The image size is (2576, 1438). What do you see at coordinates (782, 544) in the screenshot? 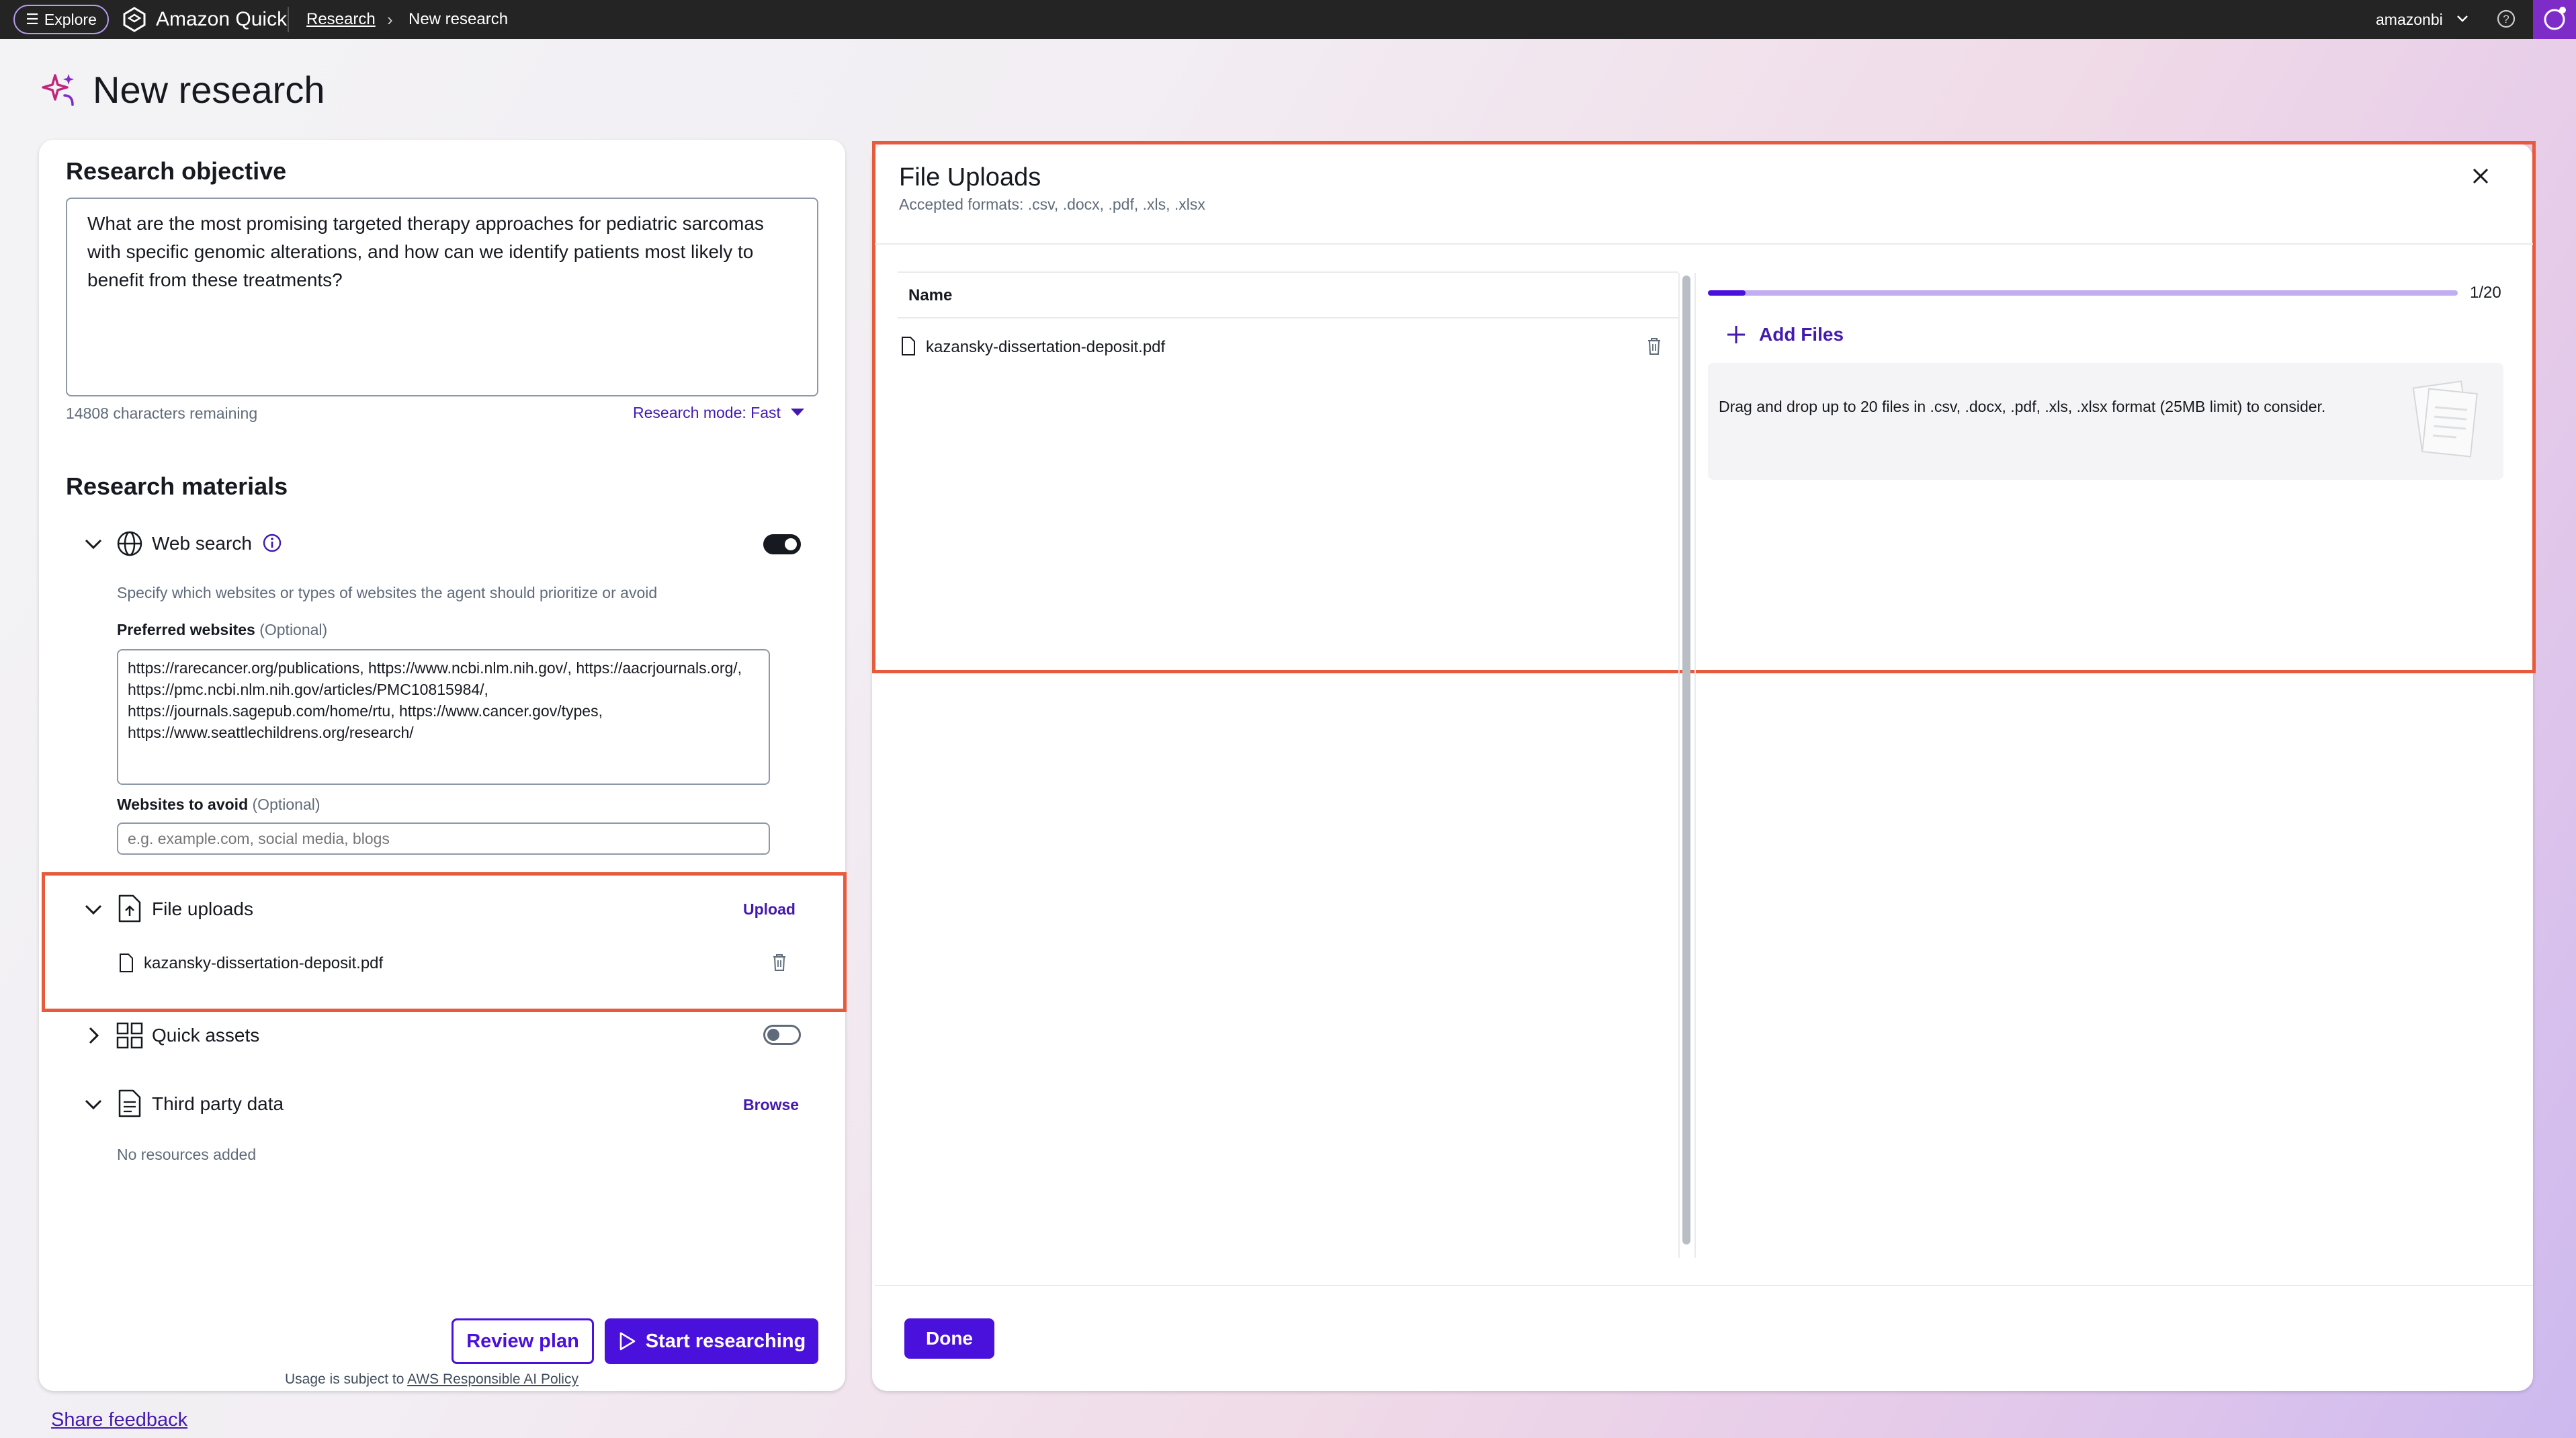
I see `web-search-toggle` at bounding box center [782, 544].